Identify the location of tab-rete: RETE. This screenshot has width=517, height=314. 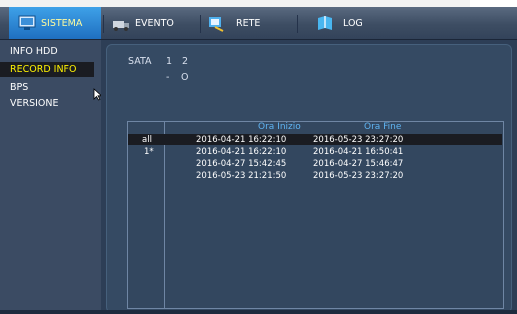
(249, 23).